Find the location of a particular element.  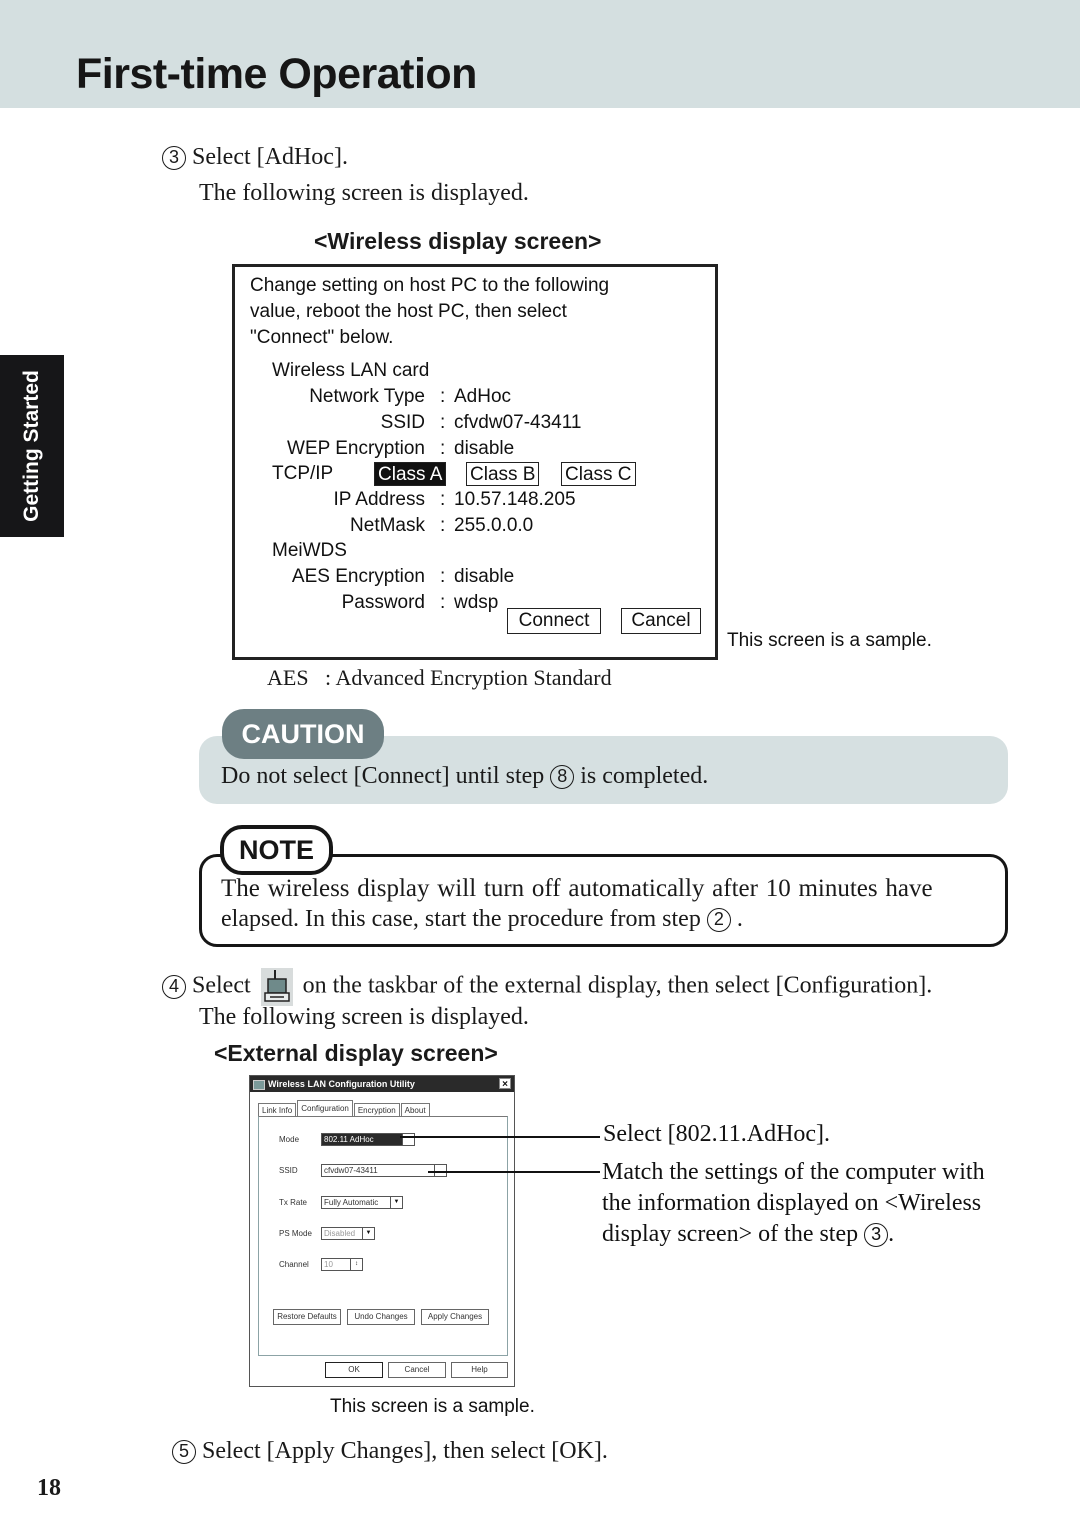

step-3-text: Select [AdHoc]. is located at coordinates (270, 157).